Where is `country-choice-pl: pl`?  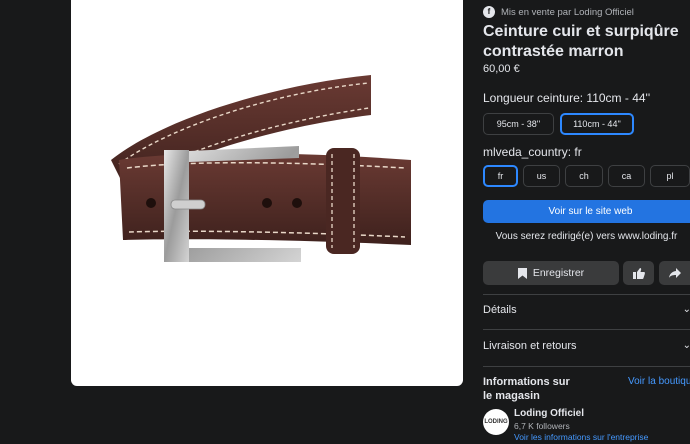
country-choice-pl: pl is located at coordinates (670, 176).